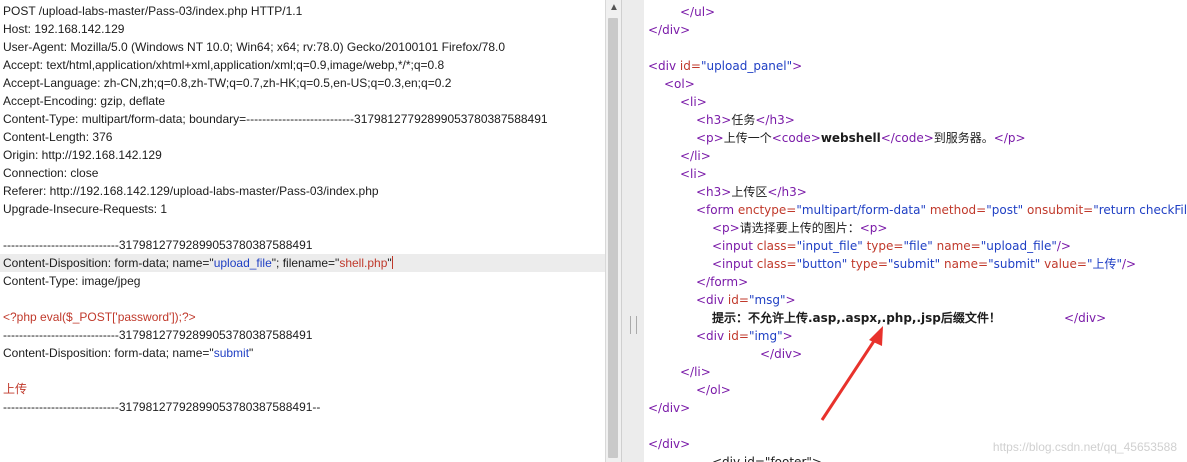 This screenshot has height=462, width=1187. I want to click on annotation-arrow-icon, so click(851, 373).